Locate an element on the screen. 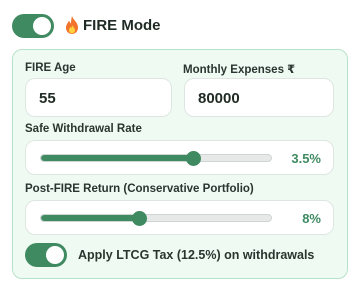 The image size is (360, 293). post-fire-return-slider-box: 8% is located at coordinates (179, 217).